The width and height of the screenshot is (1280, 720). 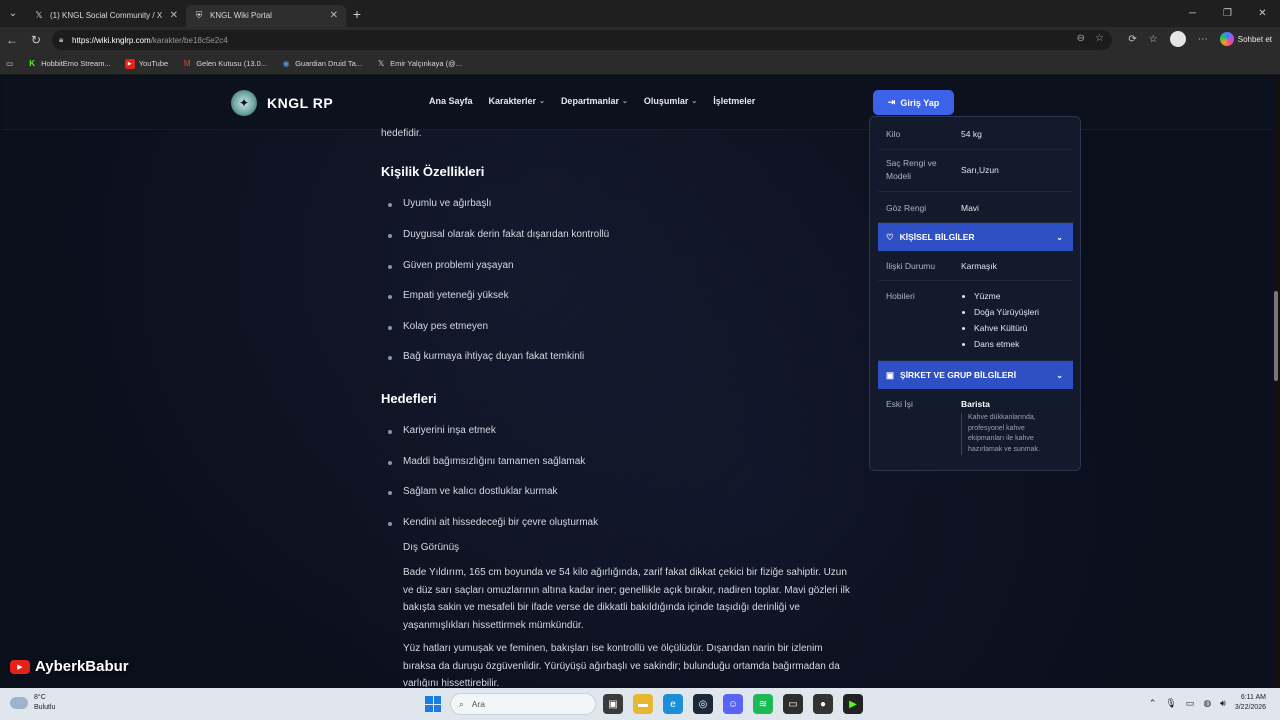 I want to click on nav-departmanlar: Departmanlar ⌄, so click(x=594, y=101).